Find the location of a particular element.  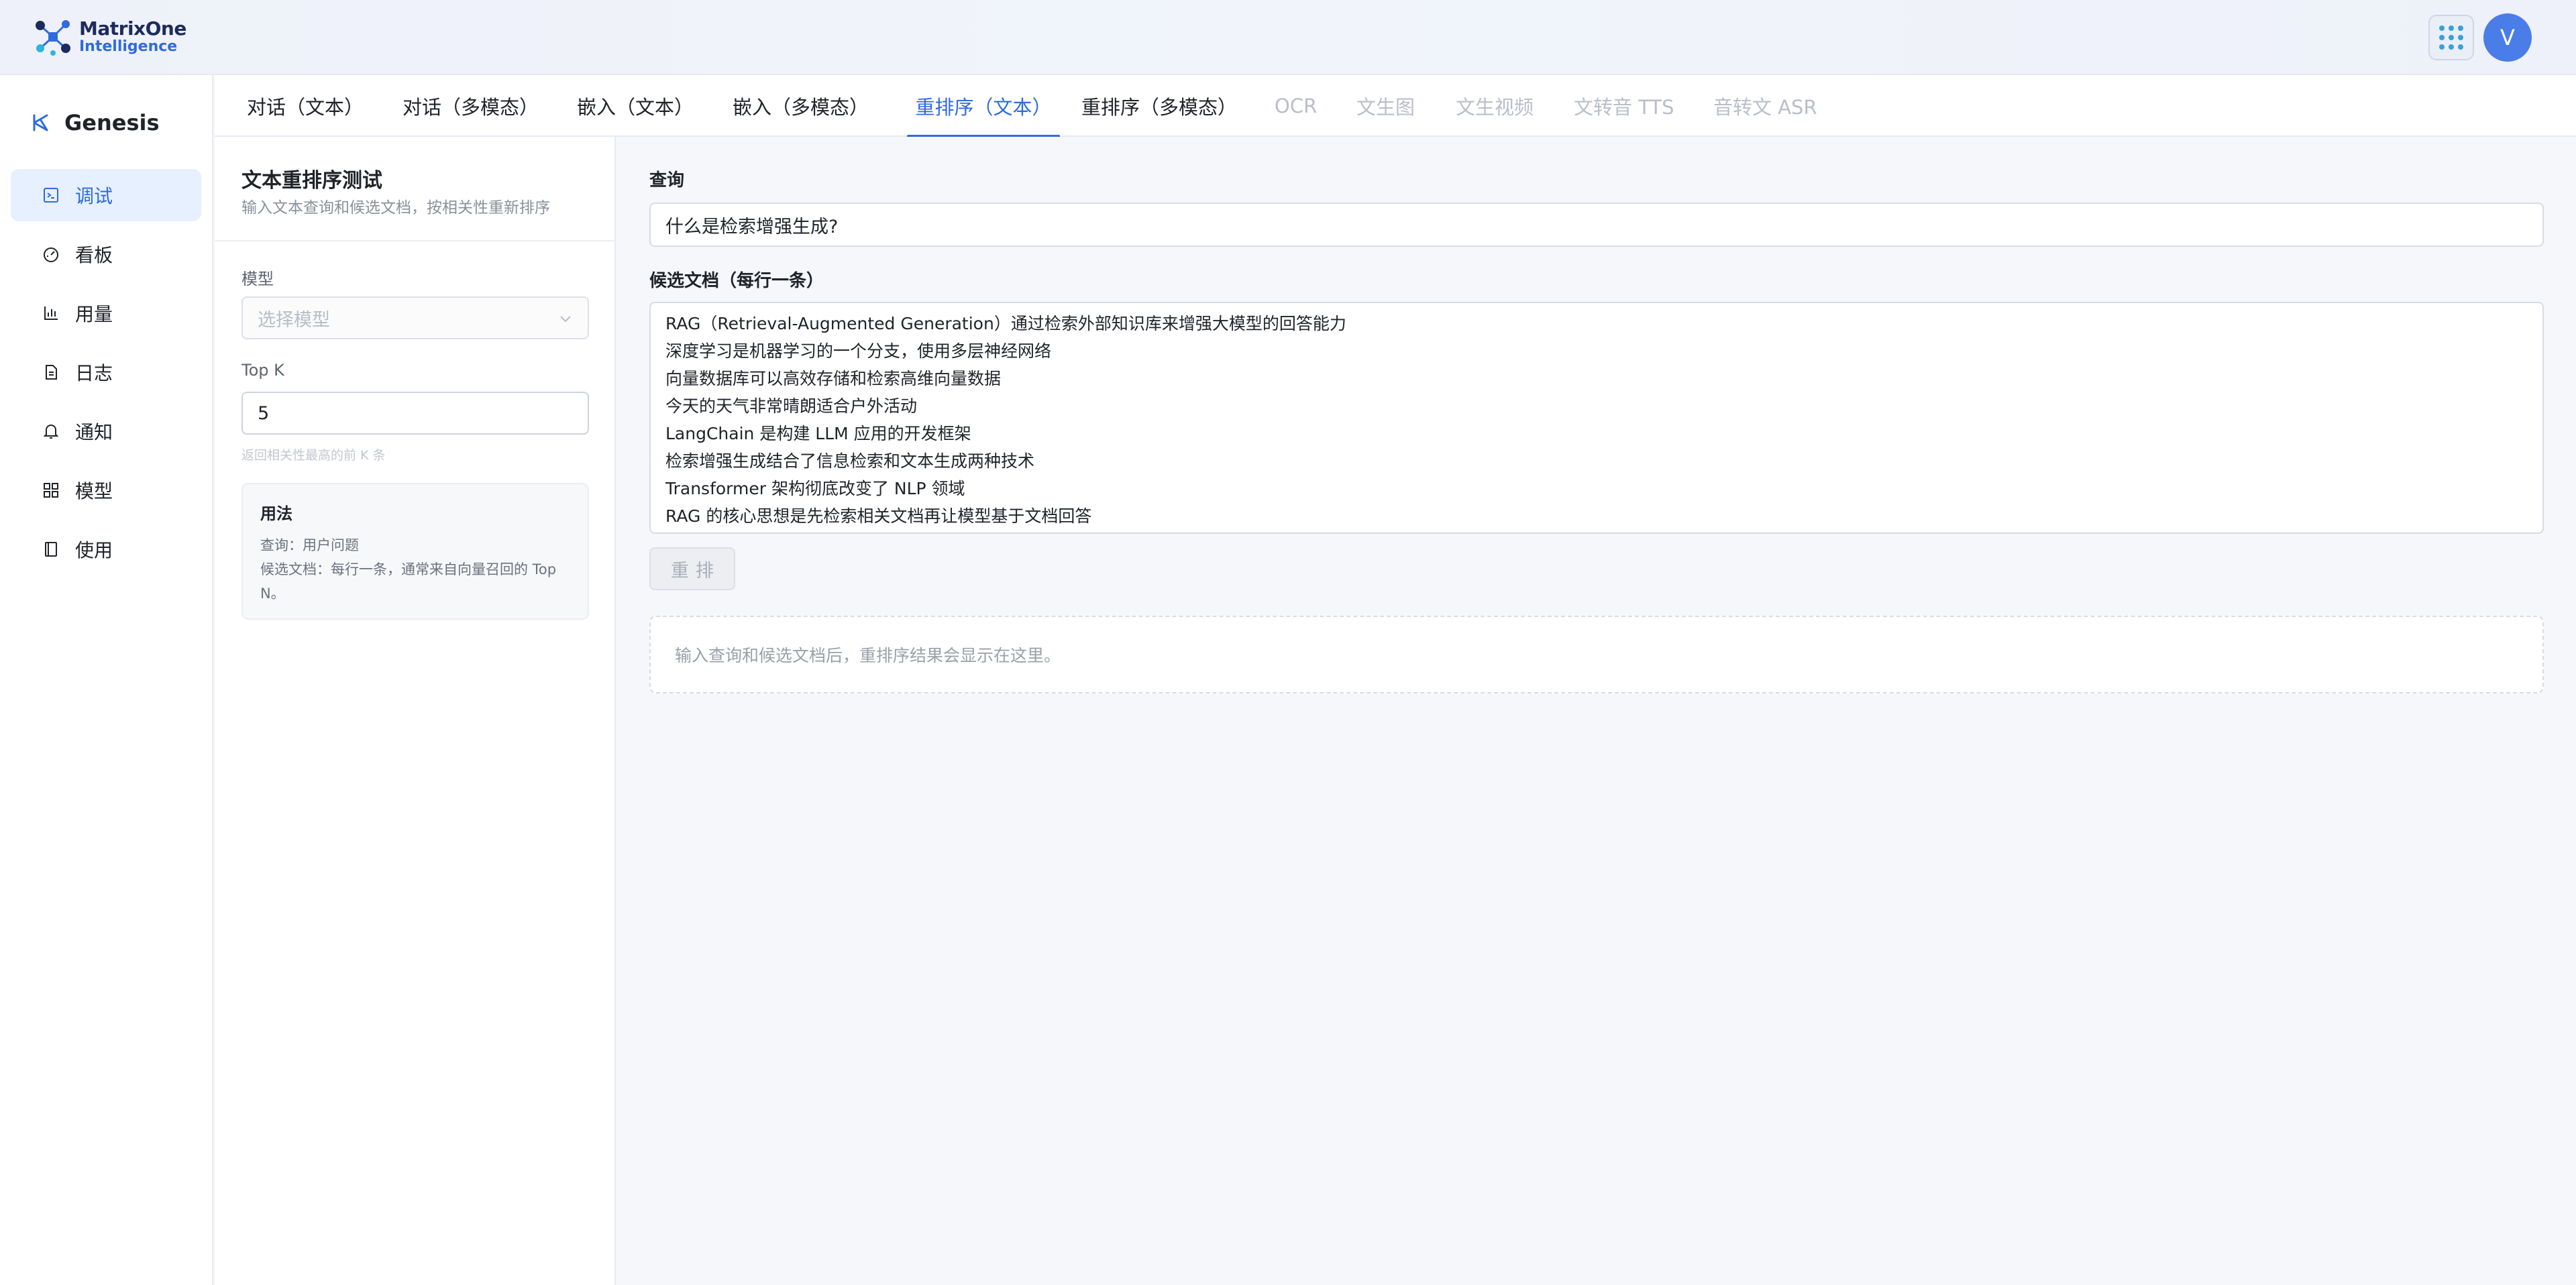

doc-line: Transformer 架构彻底改变了 NLP 领域 is located at coordinates (815, 488).